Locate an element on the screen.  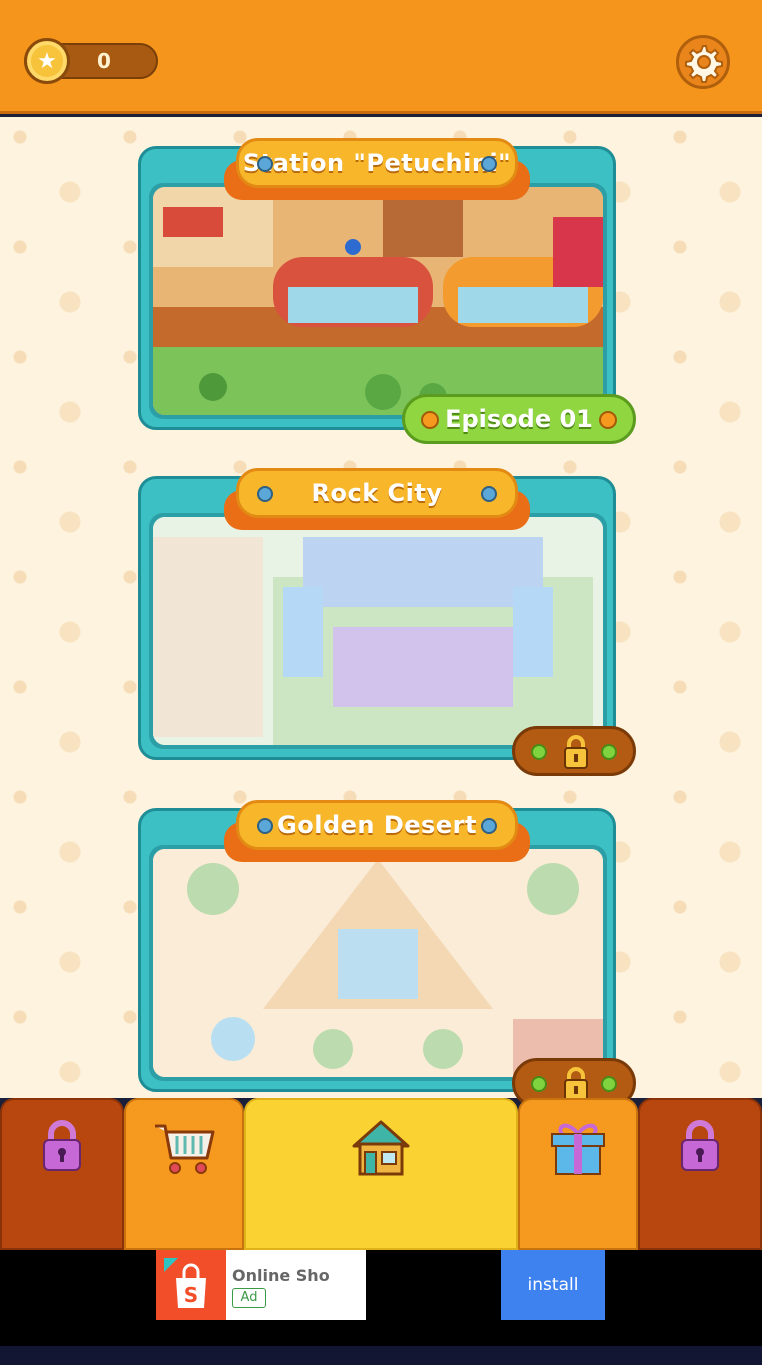
bottom-nav is located at coordinates (381, 1174).